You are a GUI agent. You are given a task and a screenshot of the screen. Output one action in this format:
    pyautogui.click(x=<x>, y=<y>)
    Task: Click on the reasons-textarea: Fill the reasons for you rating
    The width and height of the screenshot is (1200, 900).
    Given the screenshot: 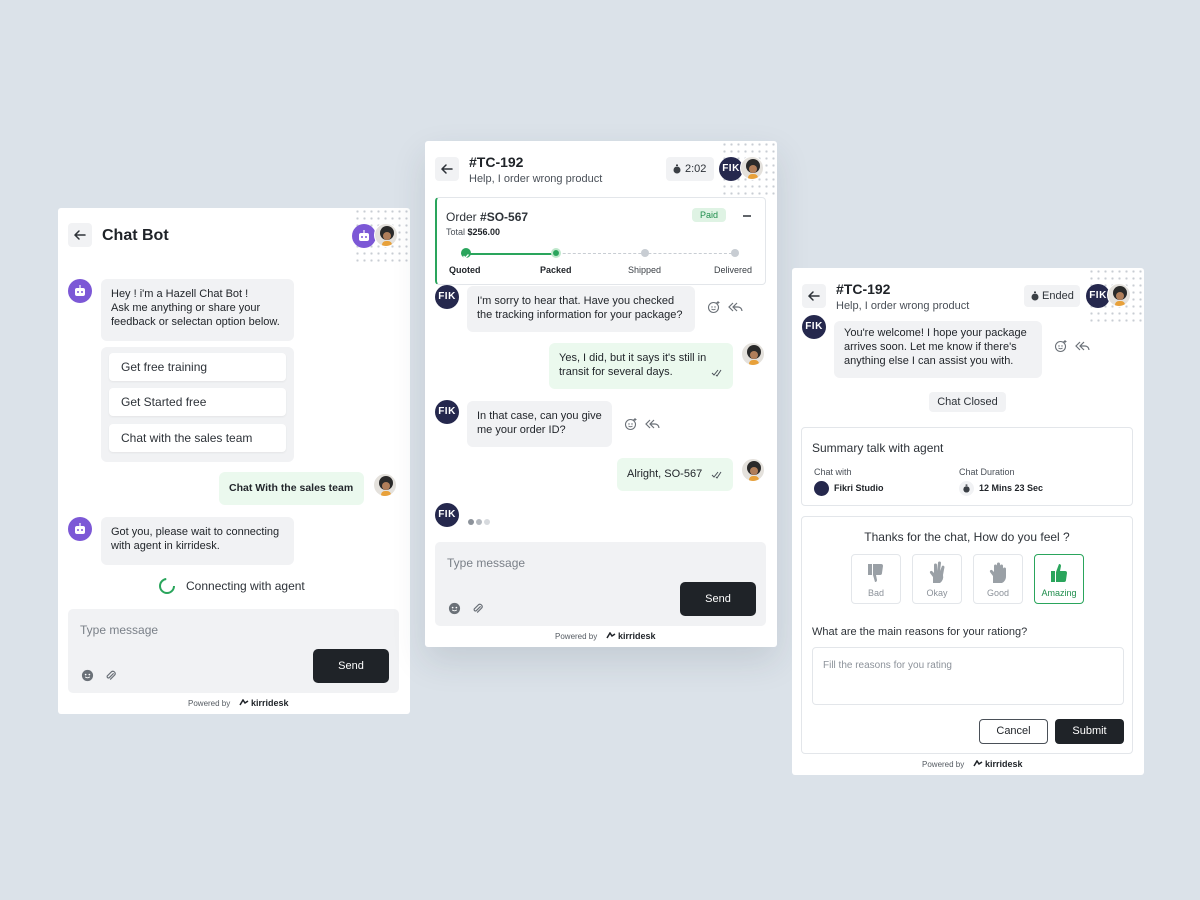 What is the action you would take?
    pyautogui.click(x=968, y=676)
    